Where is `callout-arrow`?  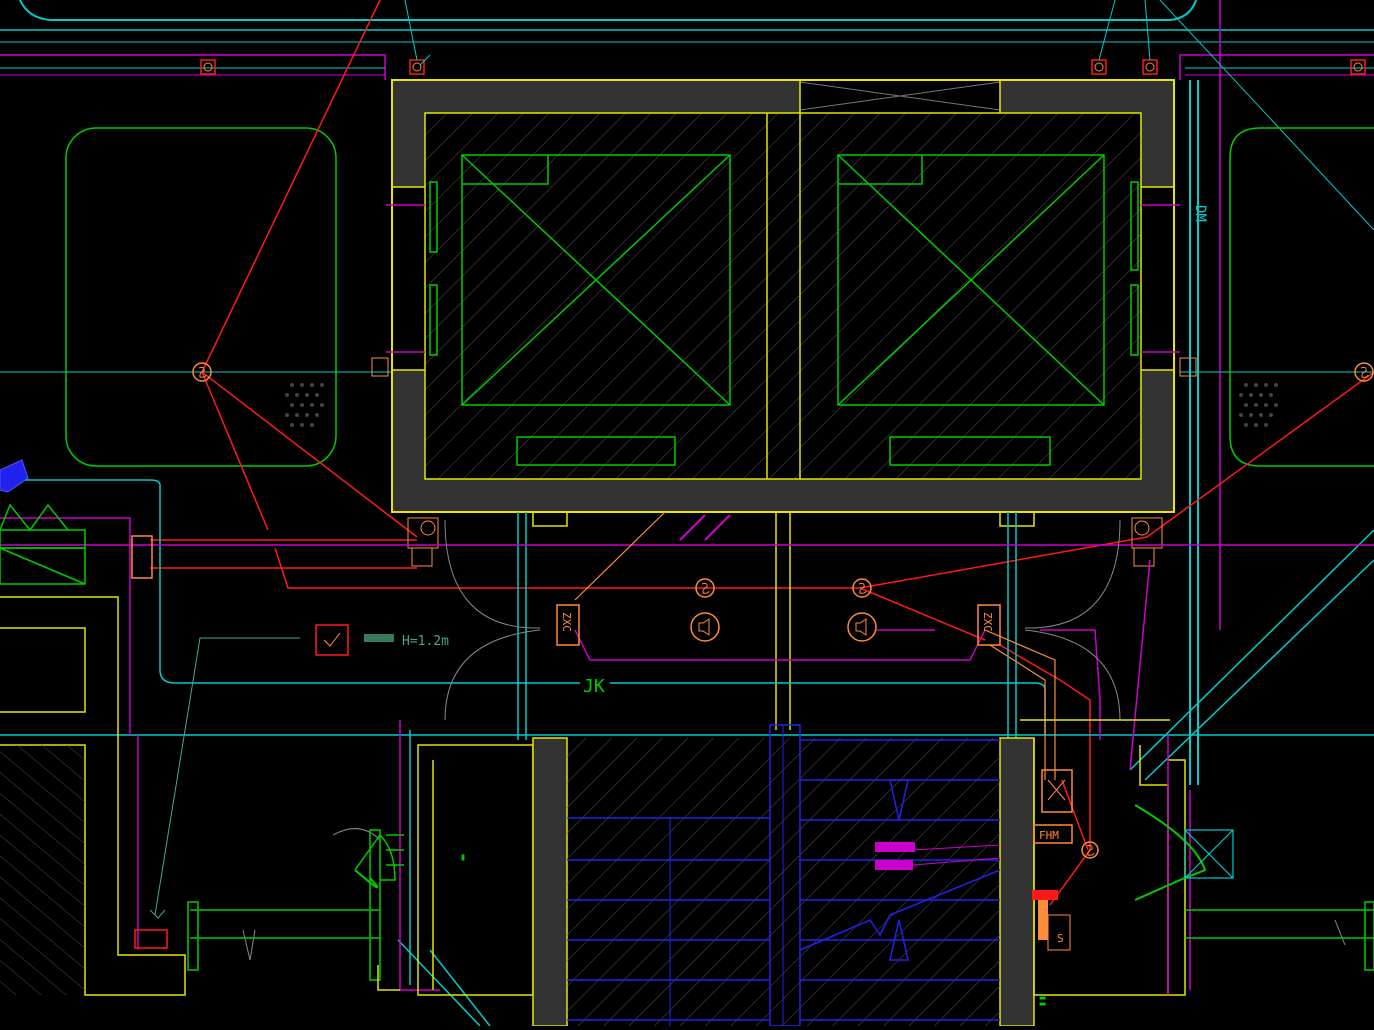
callout-arrow is located at coordinates (157, 914).